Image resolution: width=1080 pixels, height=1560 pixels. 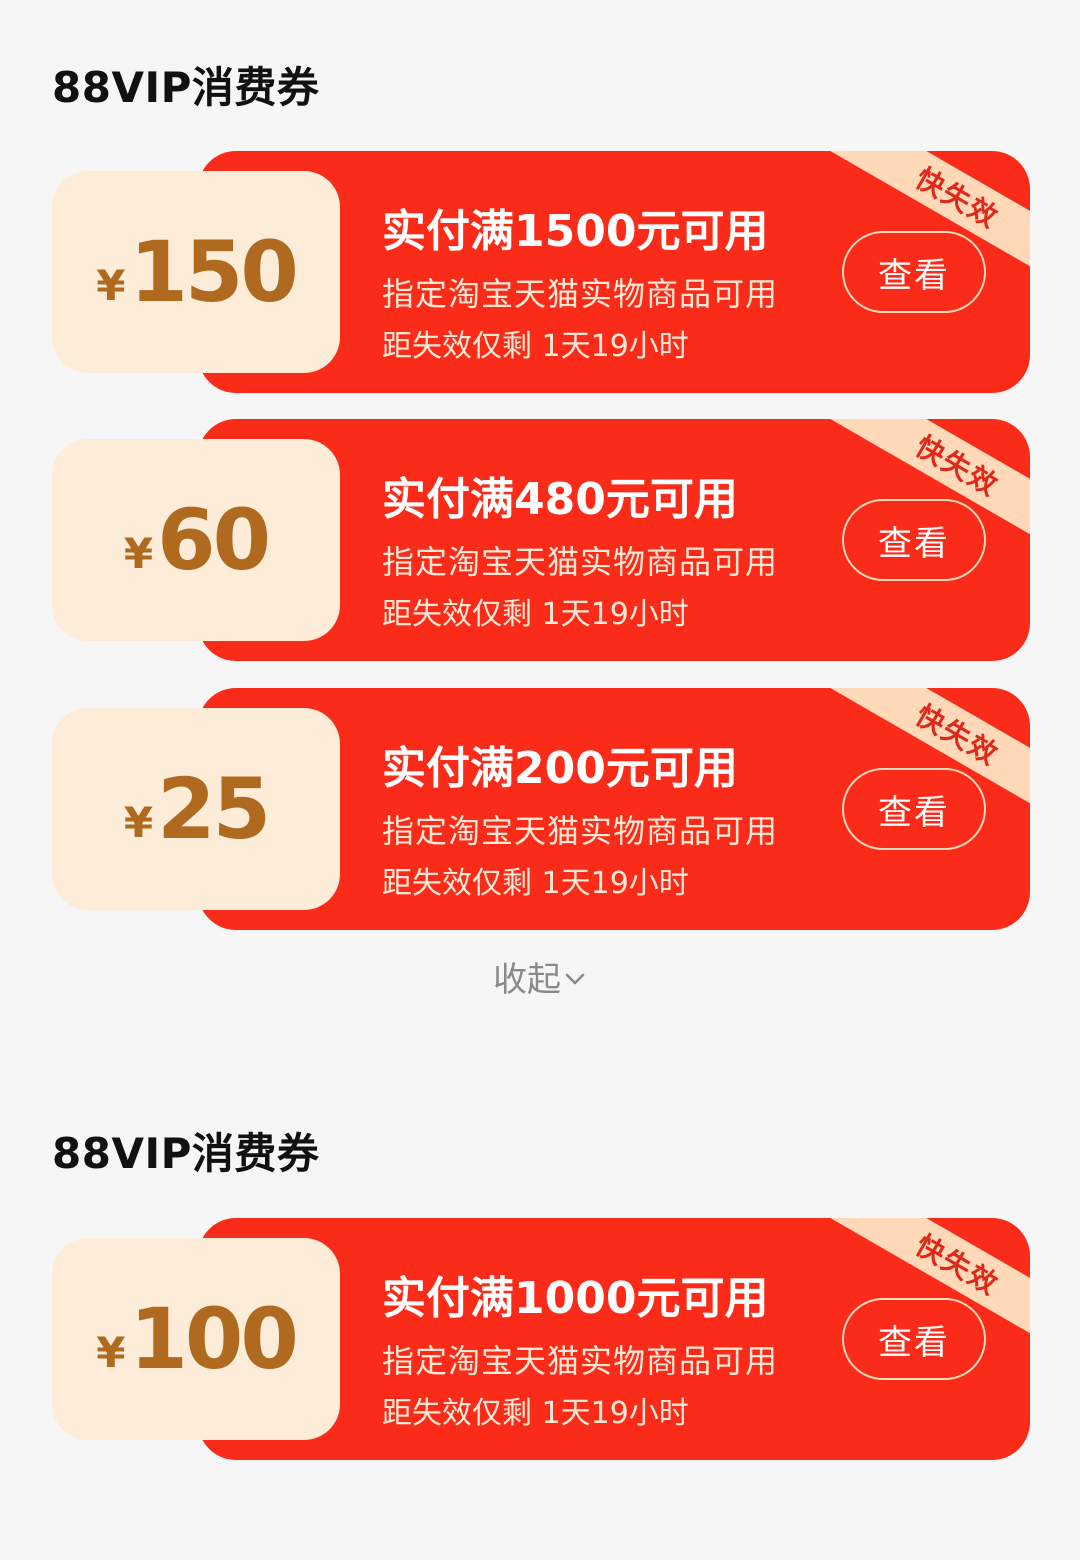 I want to click on amount-value: 100, so click(x=213, y=1339).